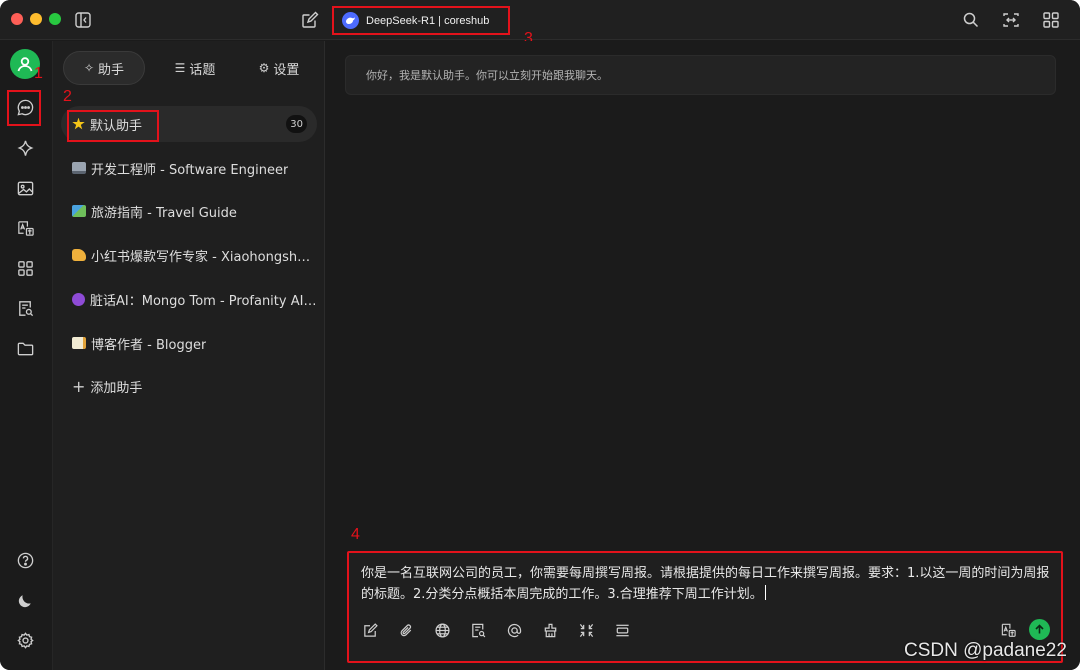 The width and height of the screenshot is (1080, 670). Describe the element at coordinates (25, 640) in the screenshot. I see `settings-gear-icon` at that location.